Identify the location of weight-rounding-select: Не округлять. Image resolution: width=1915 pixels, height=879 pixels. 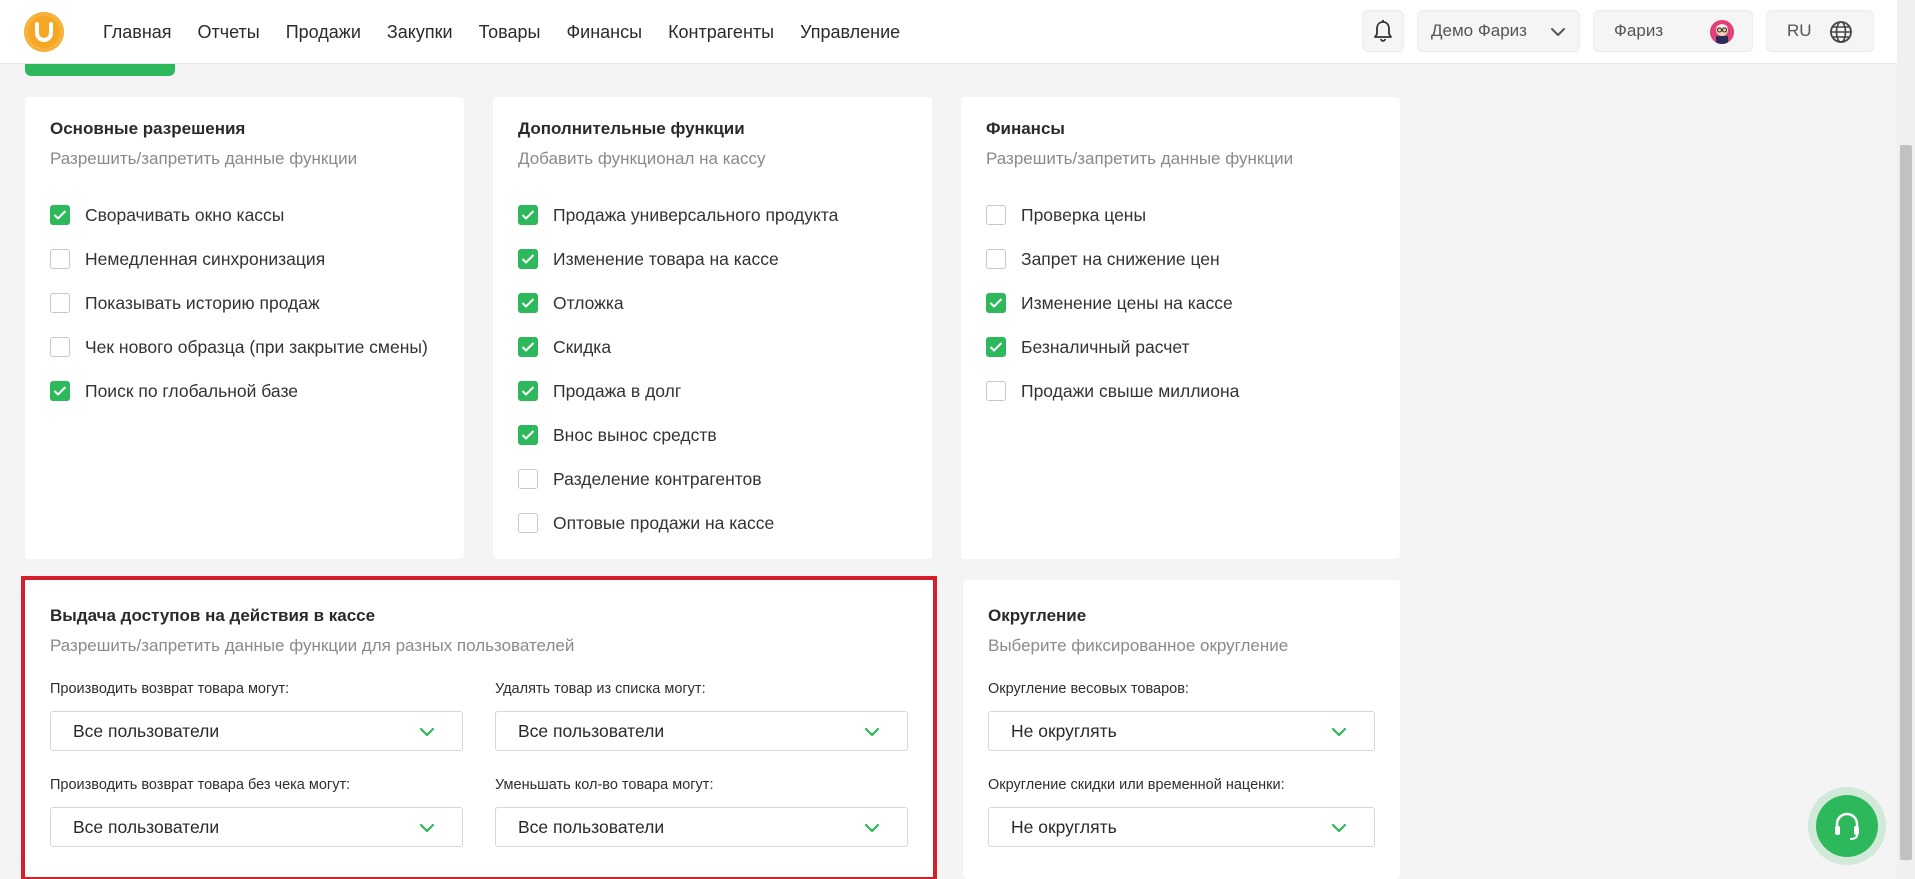
(1181, 731).